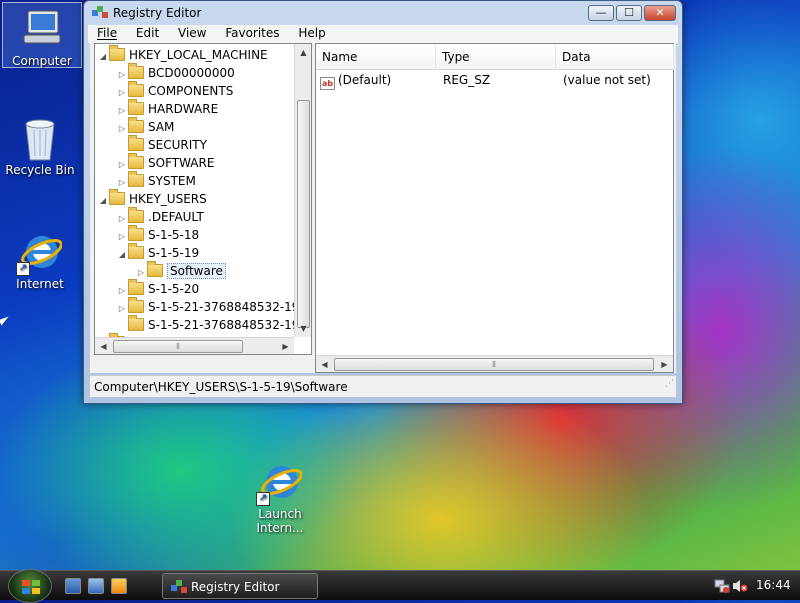  Describe the element at coordinates (146, 32) in the screenshot. I see `menu-edit: Edit` at that location.